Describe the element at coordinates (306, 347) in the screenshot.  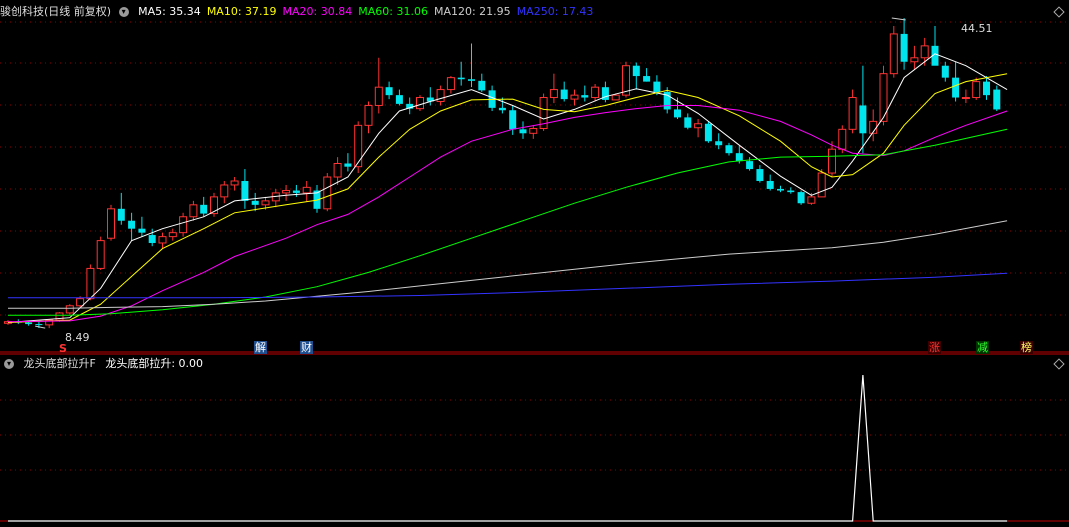
I see `event-tag-report: 财` at that location.